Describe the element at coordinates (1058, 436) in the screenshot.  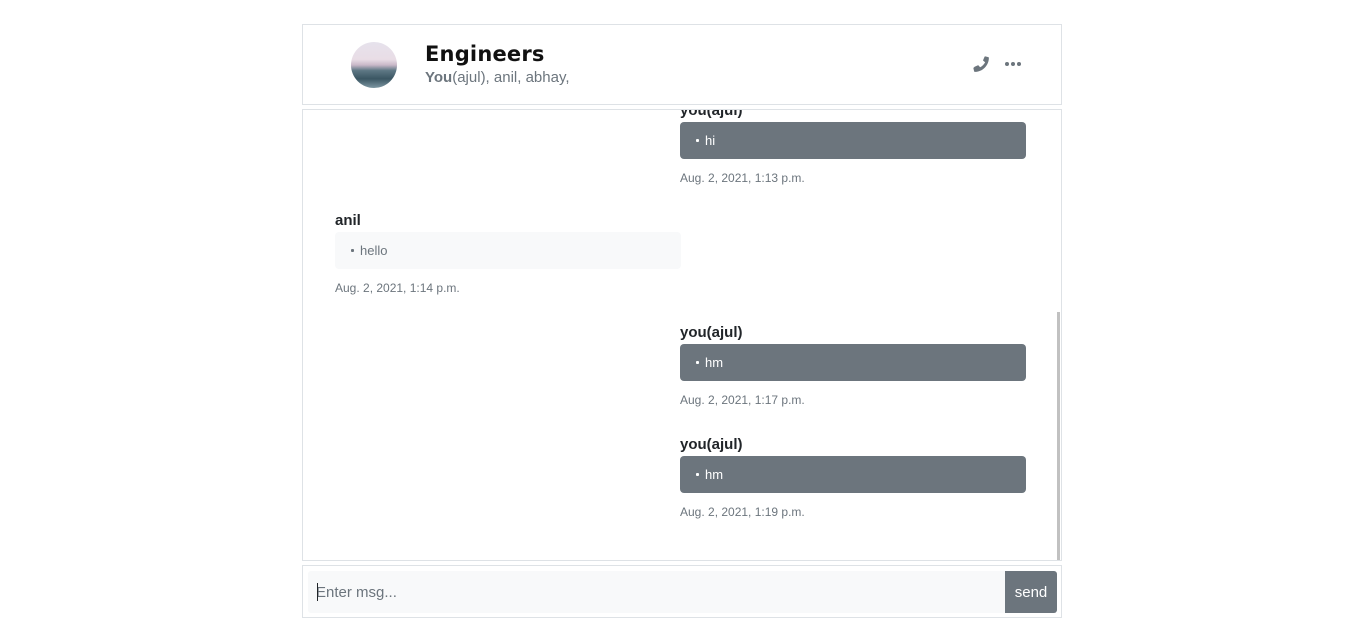
I see `scrollbar` at that location.